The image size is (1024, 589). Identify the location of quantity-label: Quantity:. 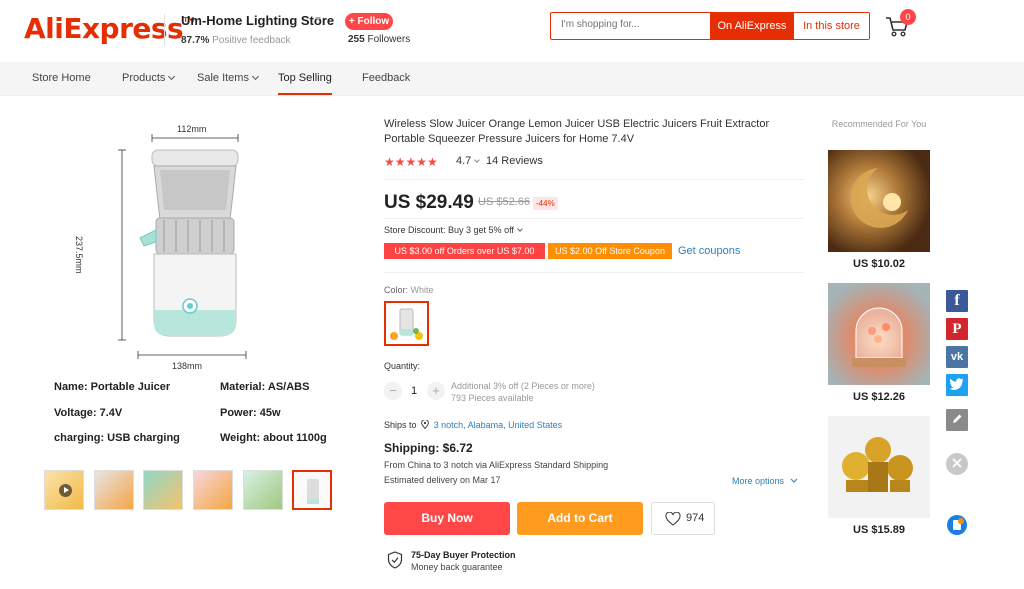
(402, 366).